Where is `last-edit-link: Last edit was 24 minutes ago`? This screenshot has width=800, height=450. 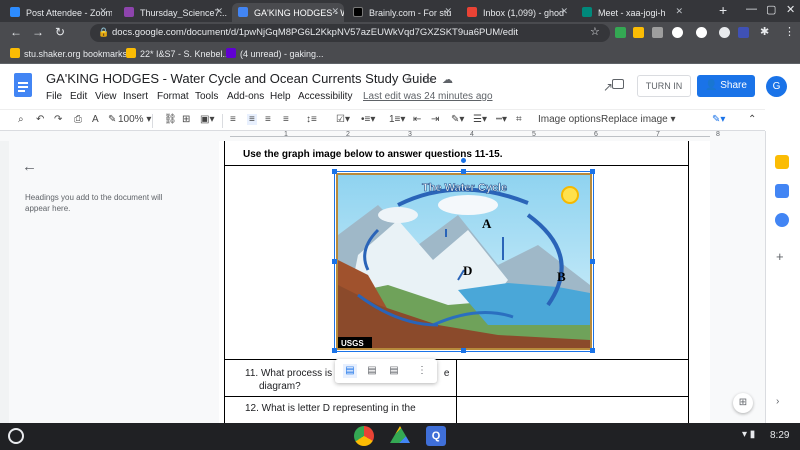
last-edit-link: Last edit was 24 minutes ago is located at coordinates (428, 96).